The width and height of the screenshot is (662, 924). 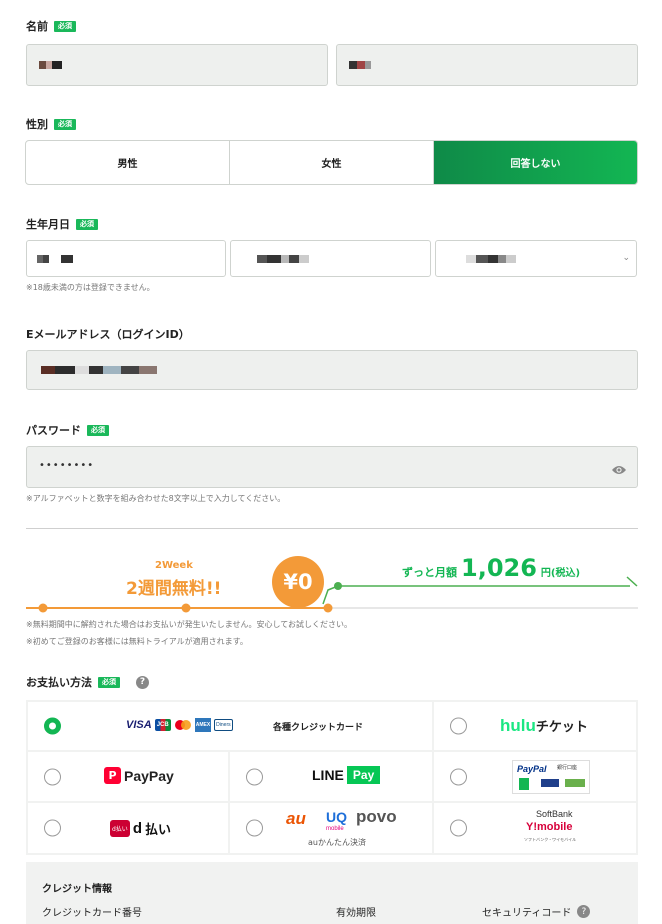 I want to click on birth-month-select, so click(x=330, y=258).